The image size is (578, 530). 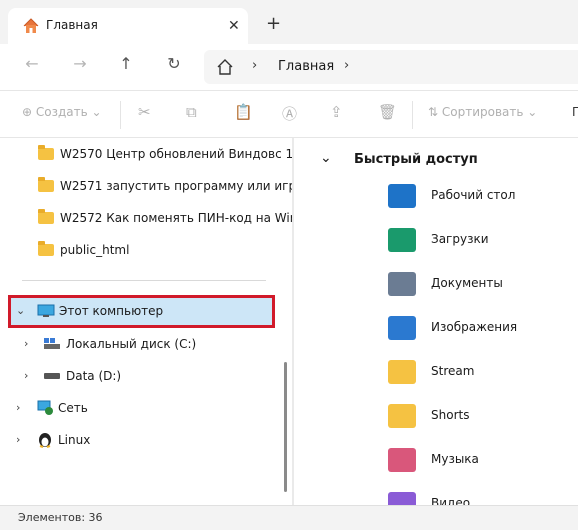 What do you see at coordinates (402, 498) in the screenshot?
I see `video-folder-icon` at bounding box center [402, 498].